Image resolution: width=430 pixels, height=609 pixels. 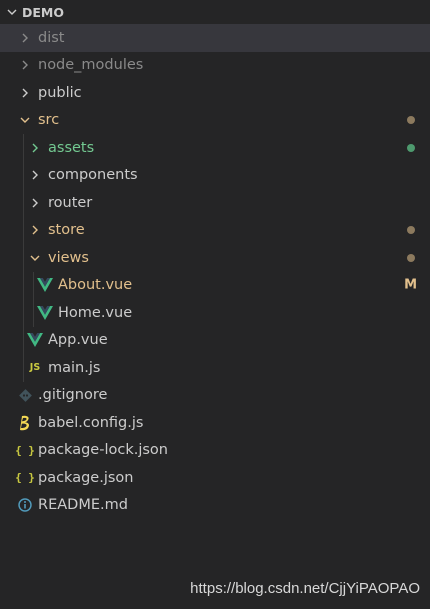 I want to click on tree-item-label: store, so click(x=66, y=230).